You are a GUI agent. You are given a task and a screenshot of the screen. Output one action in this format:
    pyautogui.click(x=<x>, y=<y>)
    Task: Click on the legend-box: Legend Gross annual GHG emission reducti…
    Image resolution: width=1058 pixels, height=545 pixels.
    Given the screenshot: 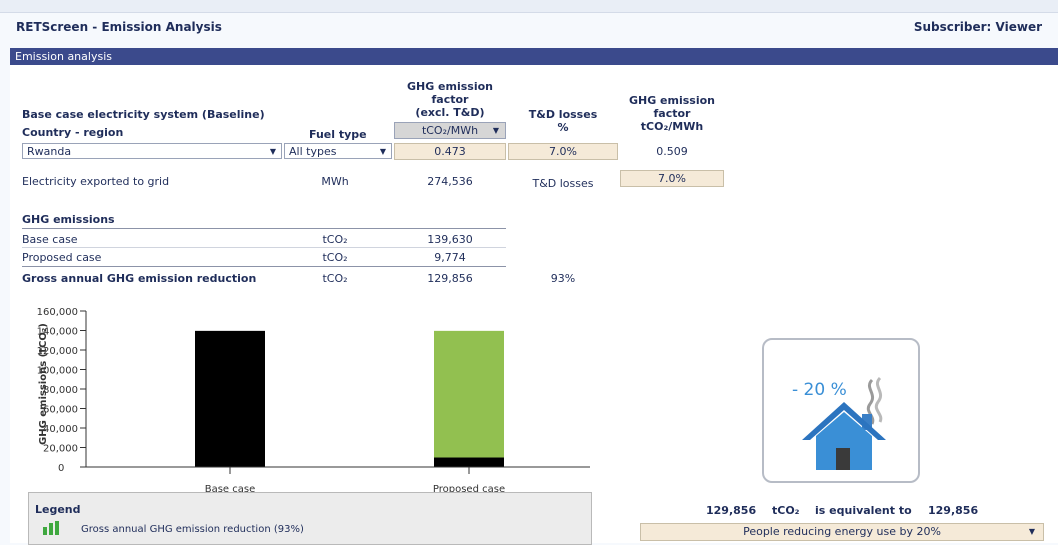 What is the action you would take?
    pyautogui.click(x=310, y=518)
    